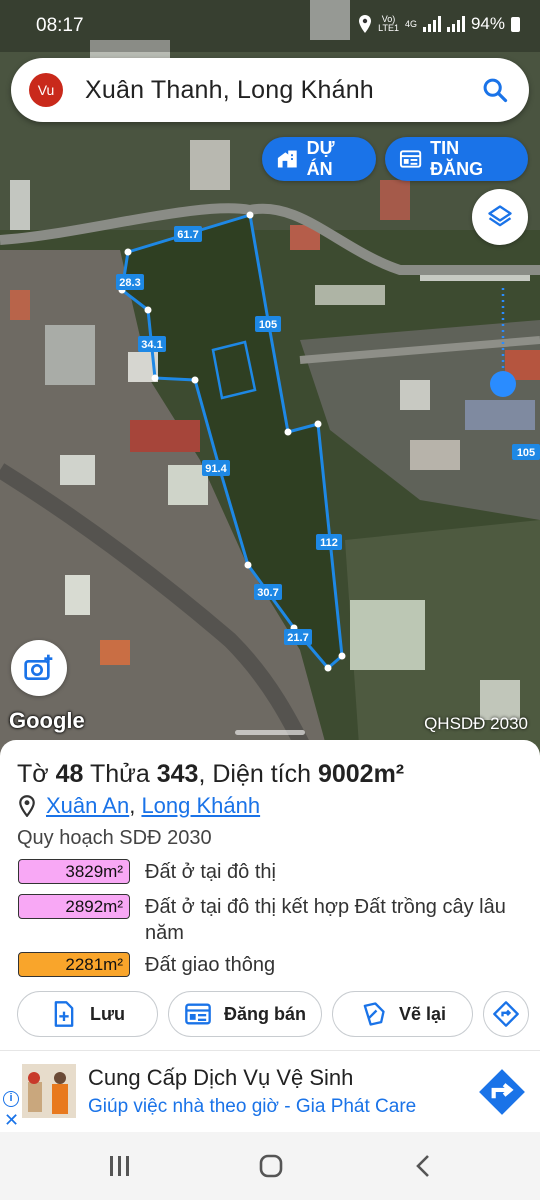 The image size is (540, 1200). What do you see at coordinates (476, 723) in the screenshot?
I see `map-layer-label: QHSDĐ 2030` at bounding box center [476, 723].